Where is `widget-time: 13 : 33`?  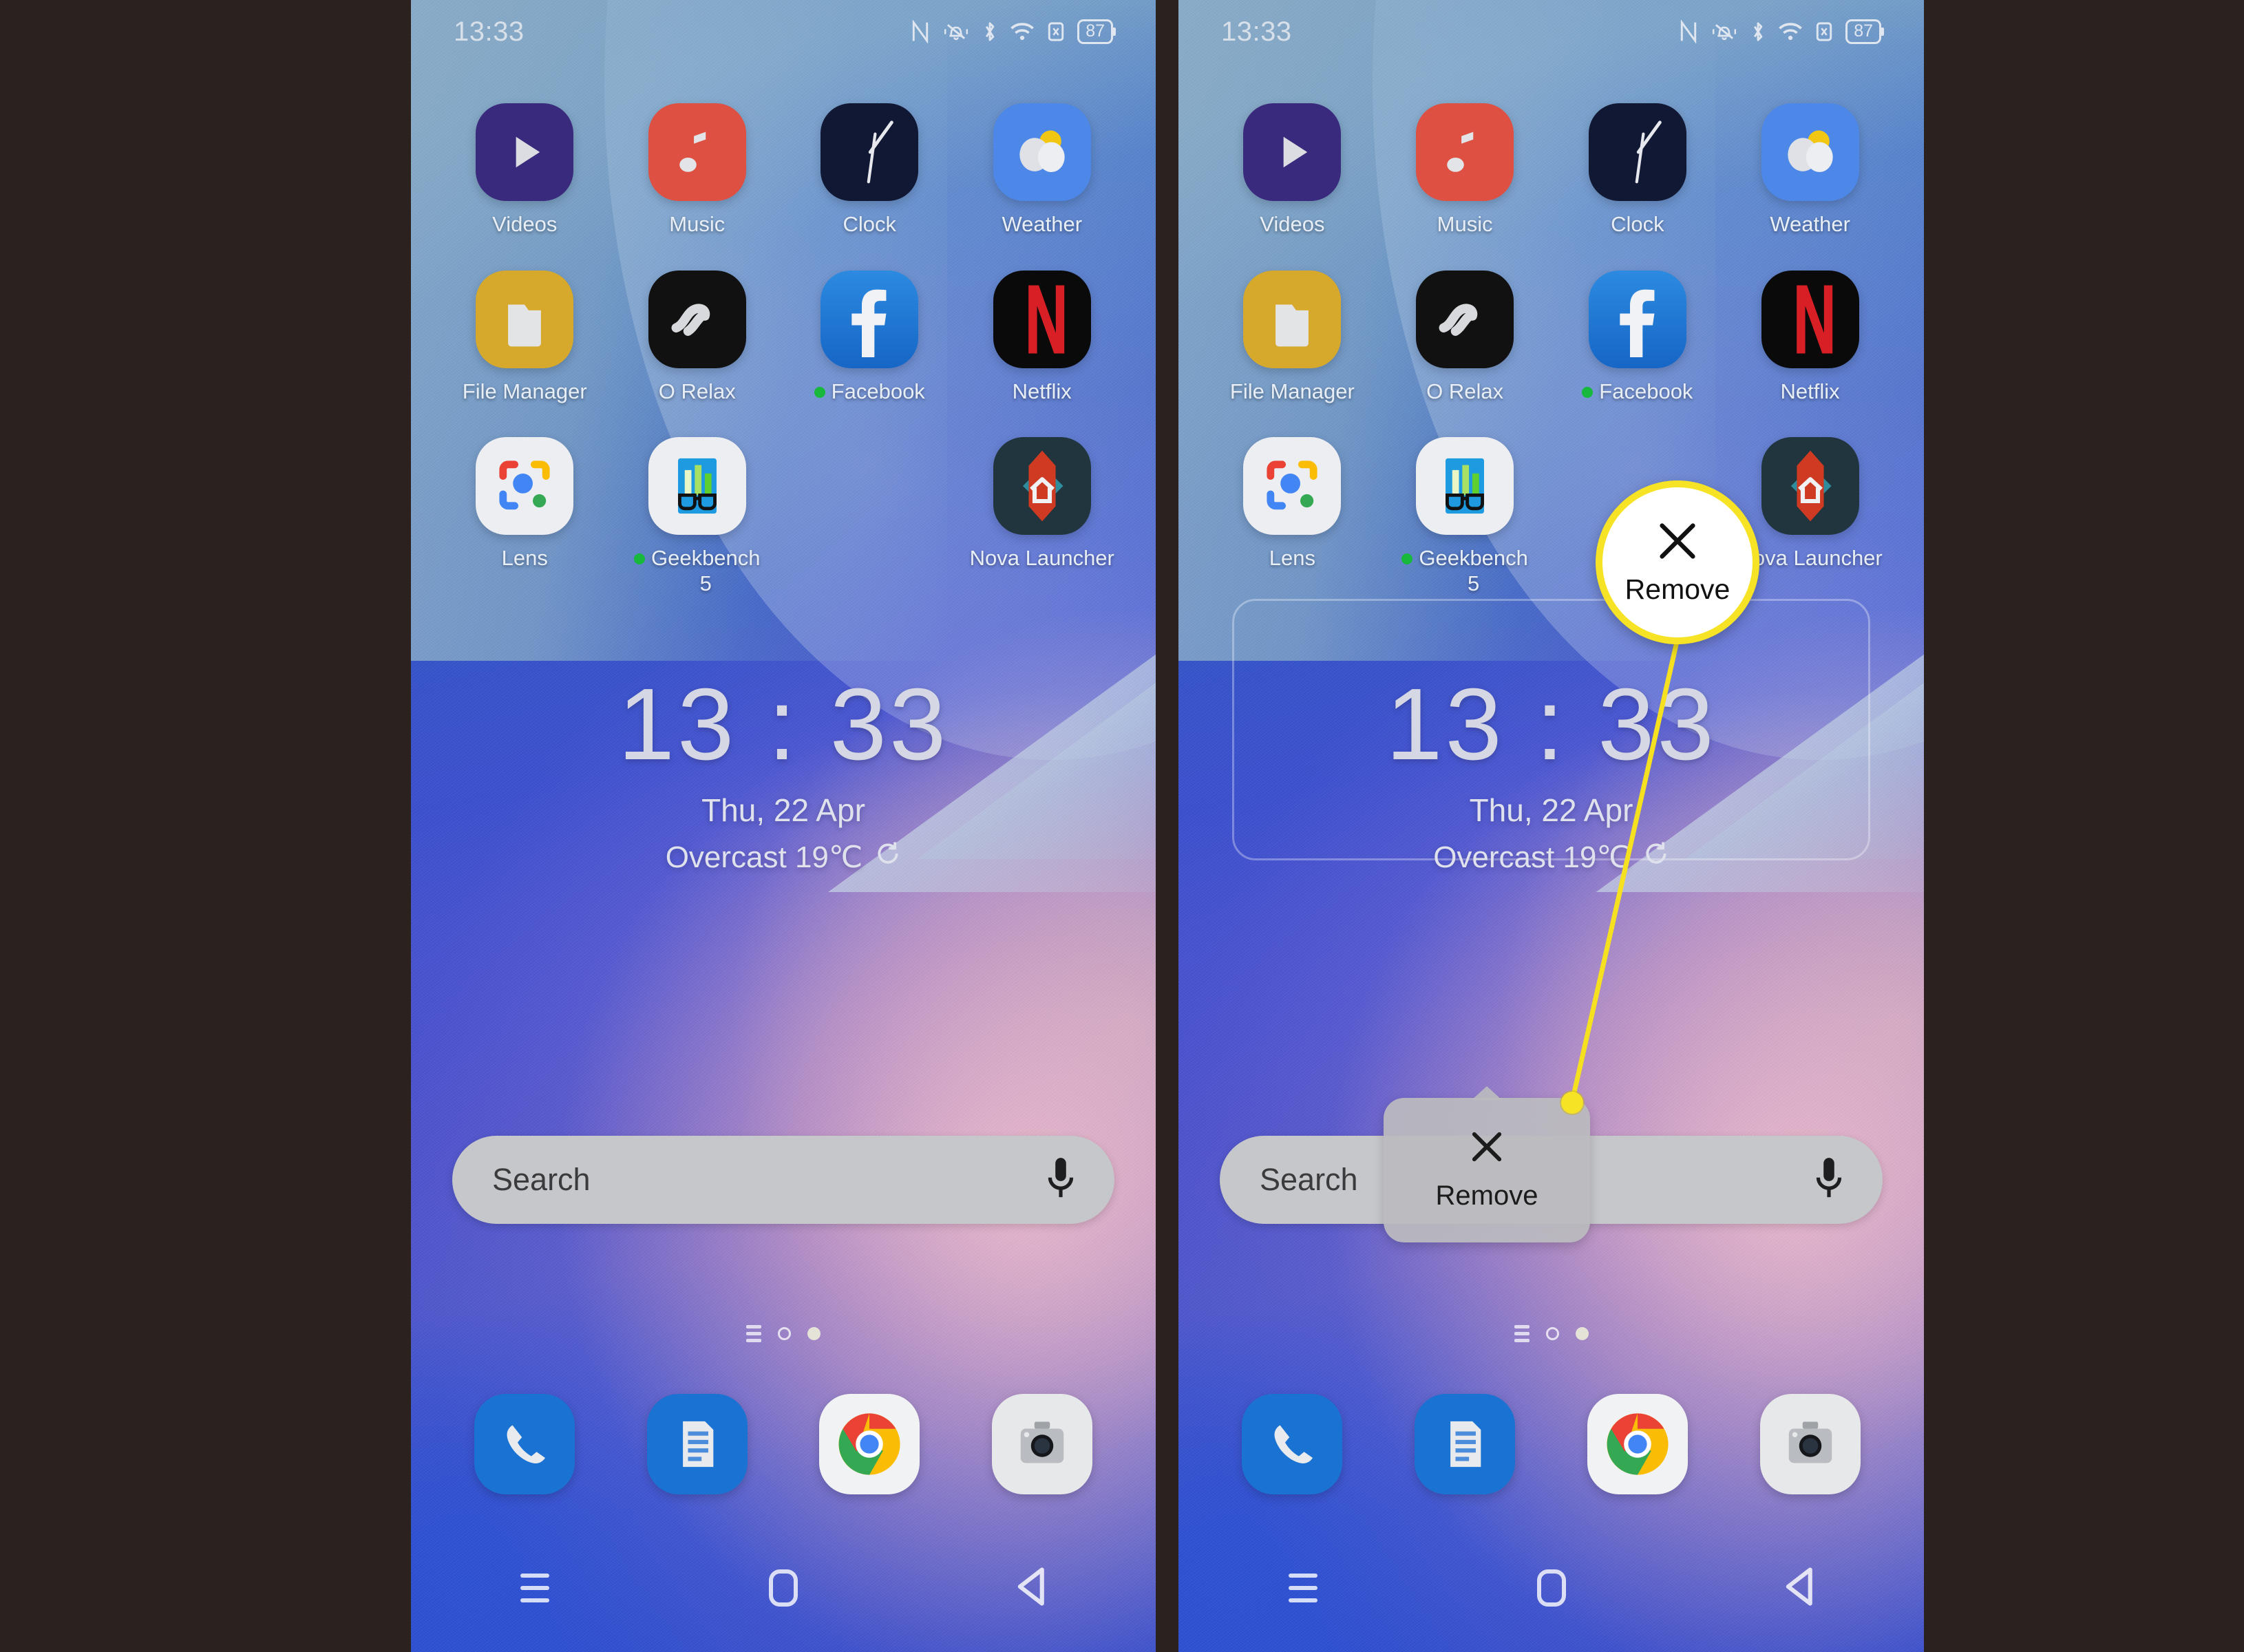 widget-time: 13 : 33 is located at coordinates (783, 724).